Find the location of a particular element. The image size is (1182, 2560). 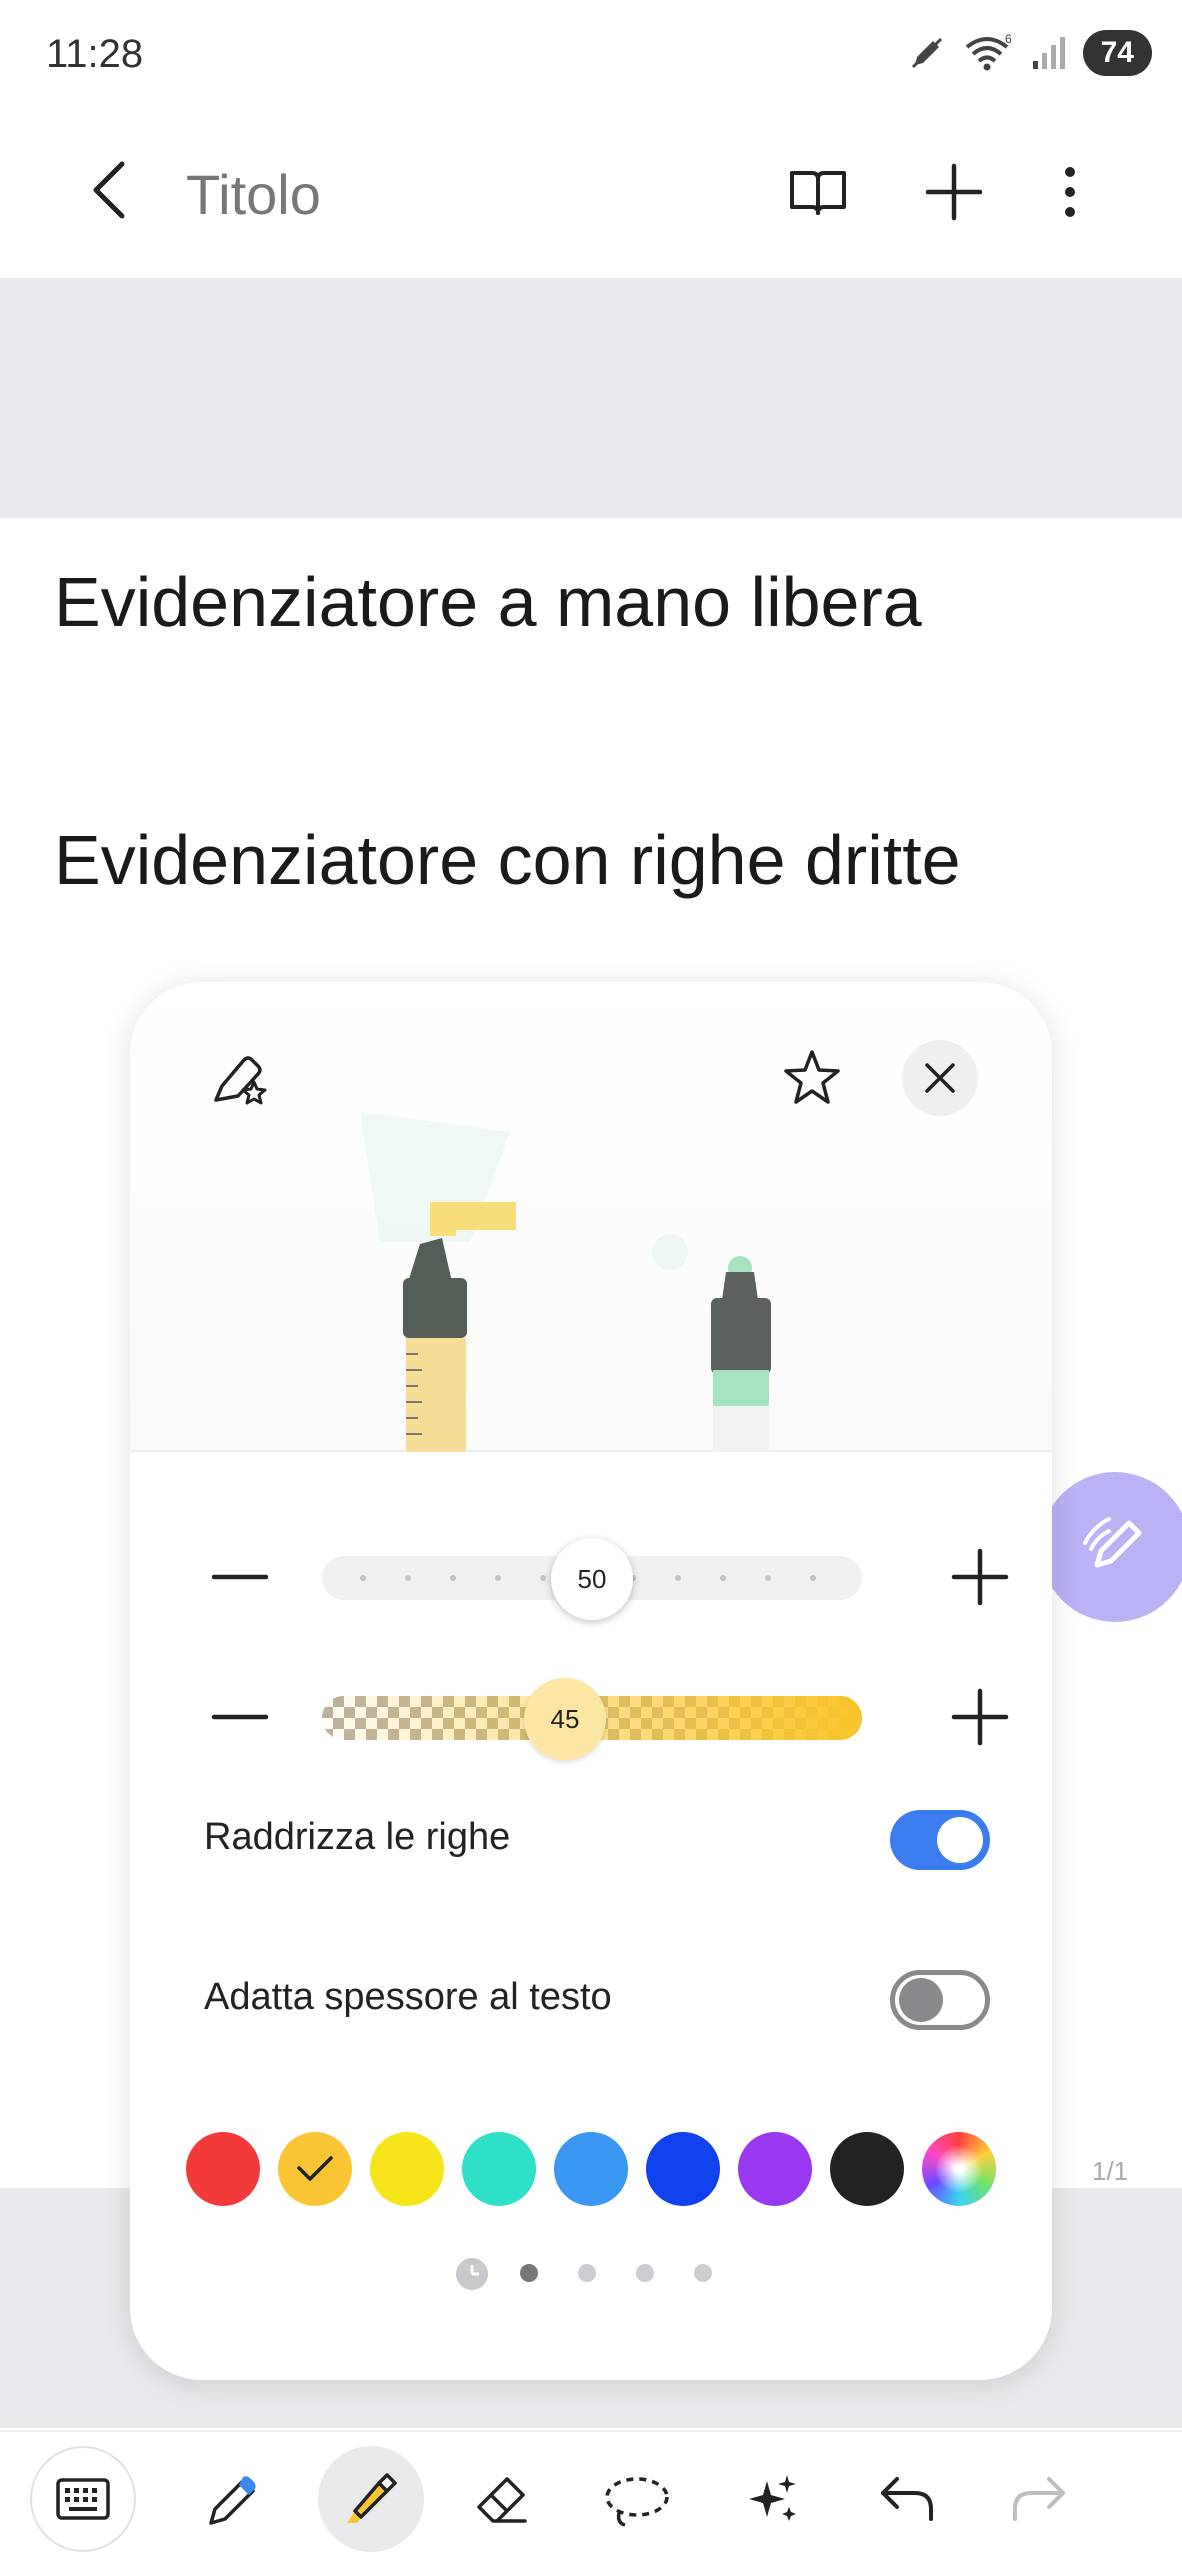

opacity-decrease-button is located at coordinates (240, 1717).